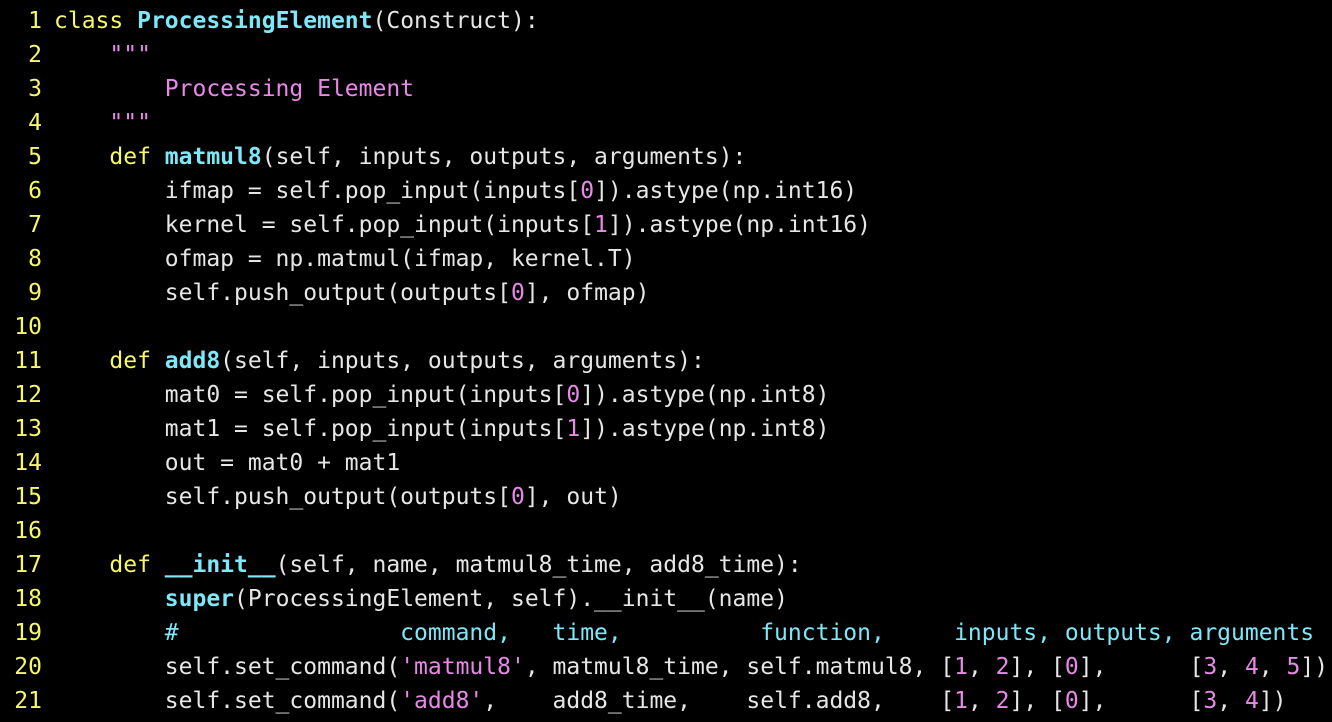 This screenshot has width=1332, height=722. I want to click on code-token: 'matmul8', so click(462, 667).